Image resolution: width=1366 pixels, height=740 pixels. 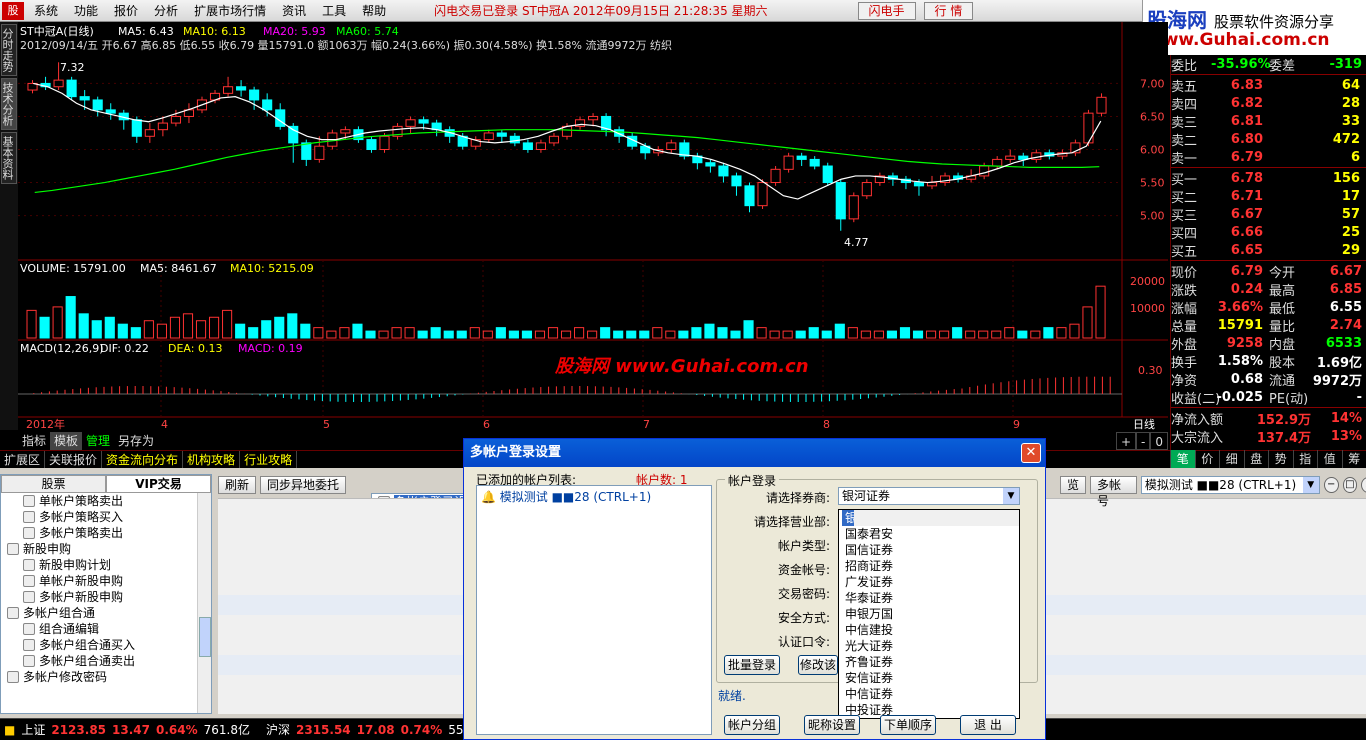 I want to click on restore-icon: □, so click(x=1350, y=485).